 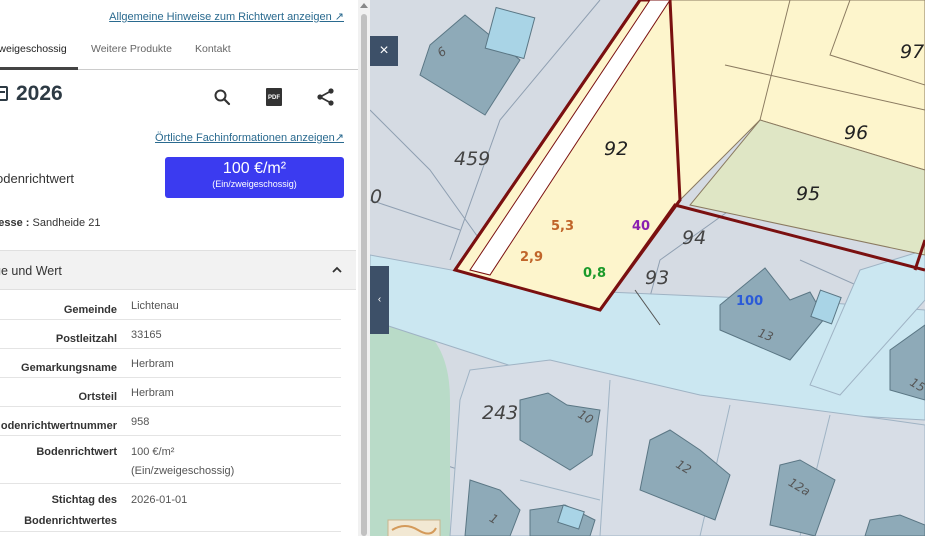 What do you see at coordinates (364, 275) in the screenshot?
I see `scroll-thumb` at bounding box center [364, 275].